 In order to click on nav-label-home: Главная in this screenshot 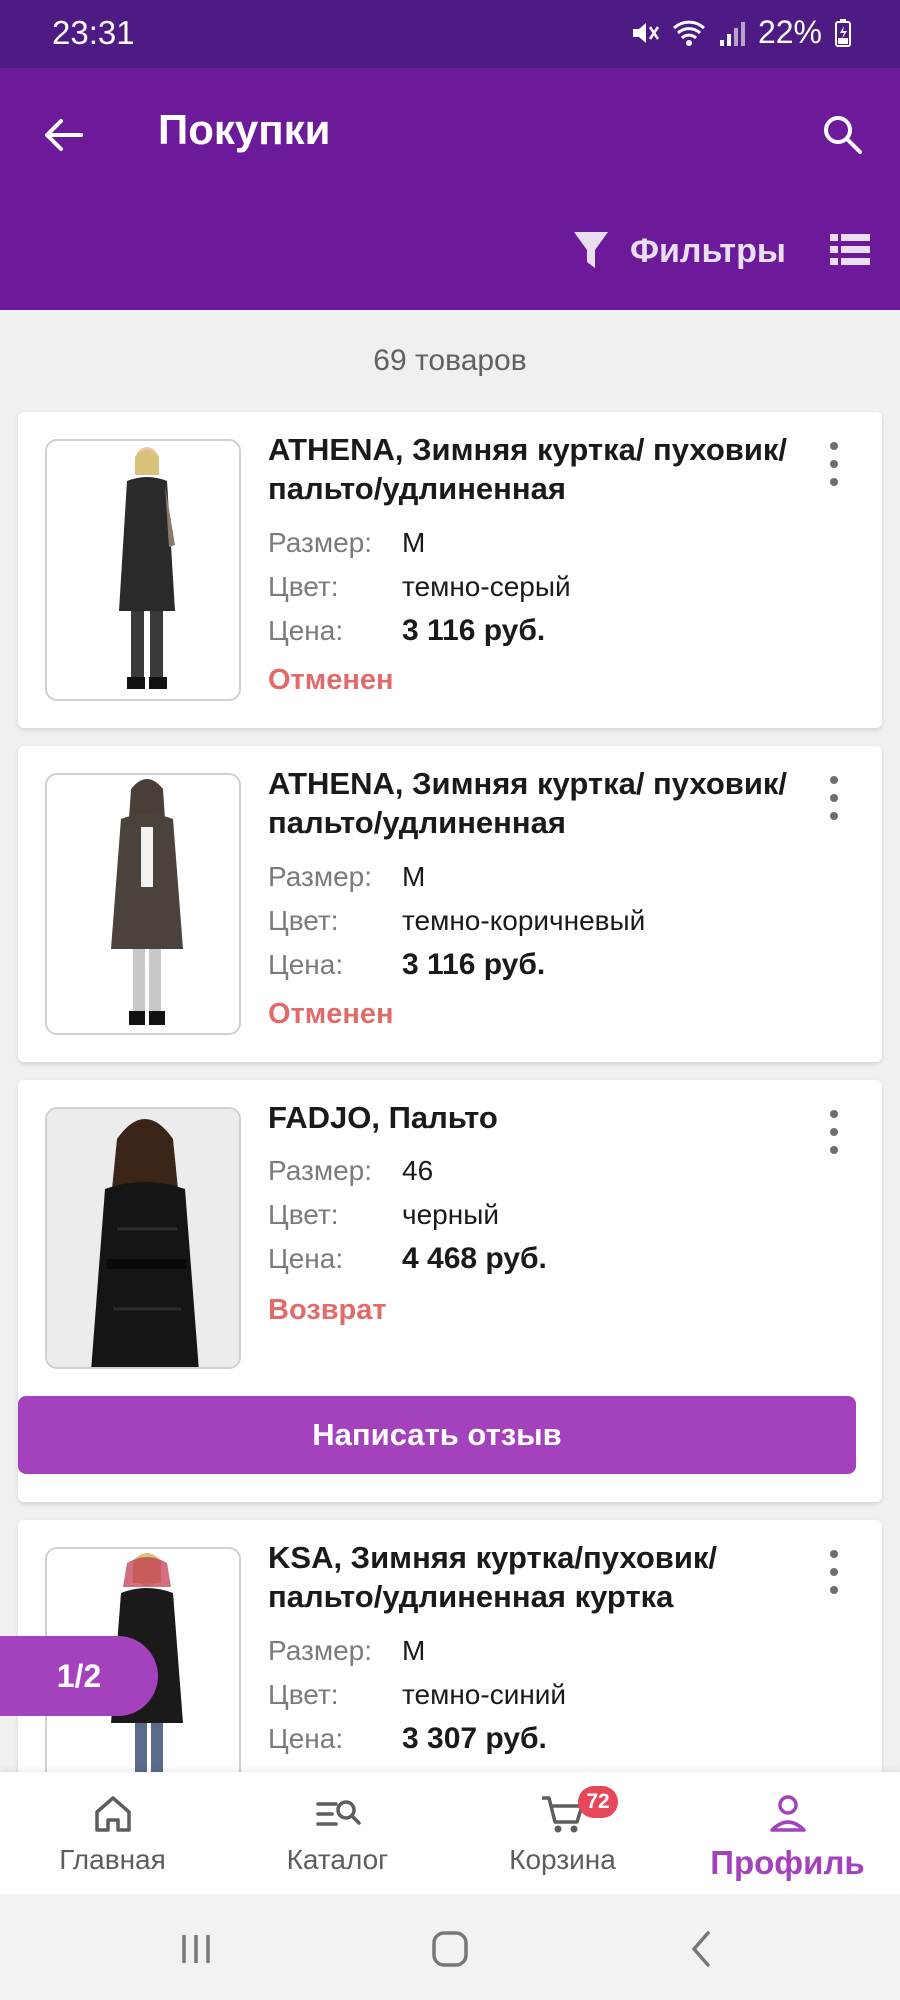, I will do `click(112, 1859)`.